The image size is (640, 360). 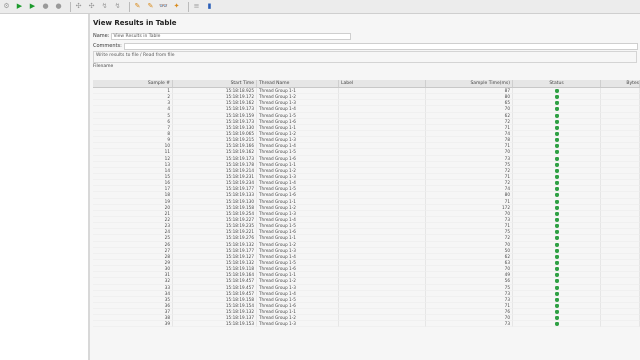 What do you see at coordinates (380, 46) in the screenshot?
I see `comments-field` at bounding box center [380, 46].